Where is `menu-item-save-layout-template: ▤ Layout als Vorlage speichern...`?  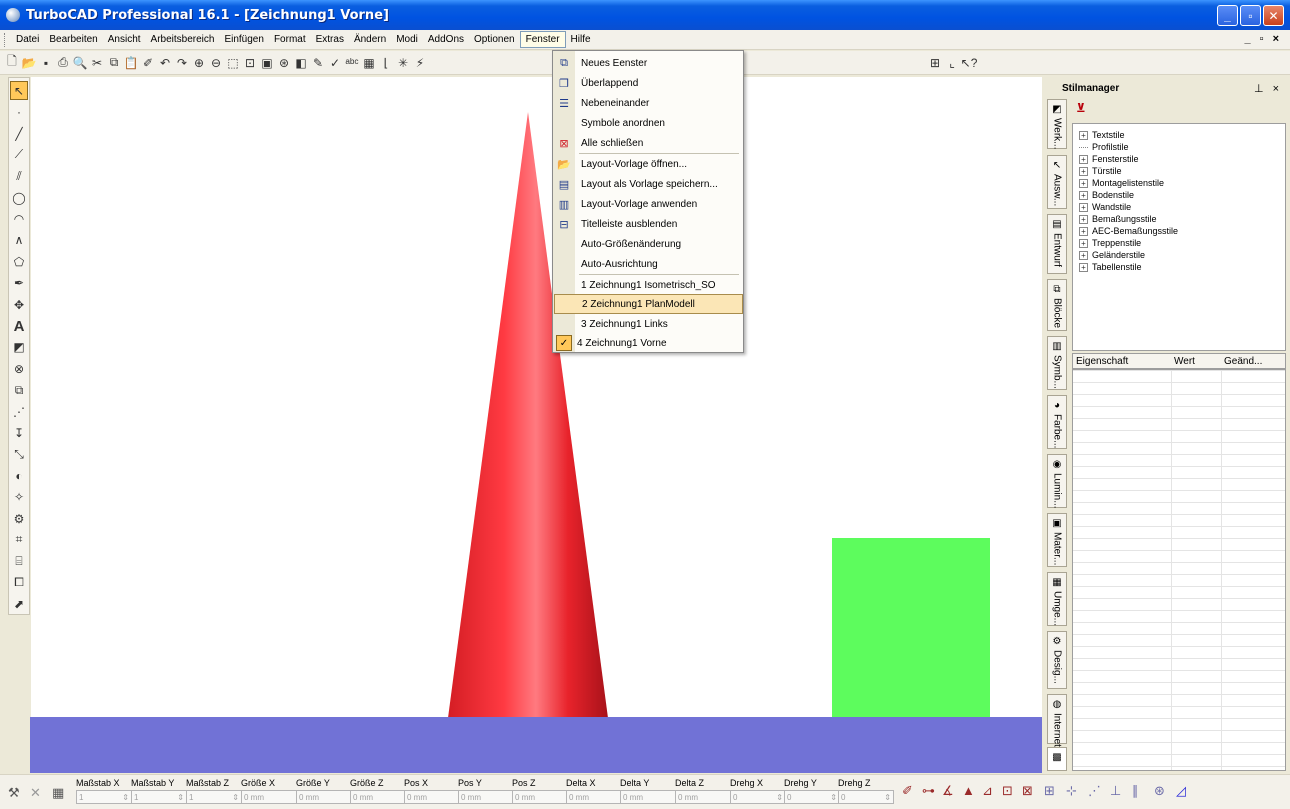 menu-item-save-layout-template: ▤ Layout als Vorlage speichern... is located at coordinates (648, 184).